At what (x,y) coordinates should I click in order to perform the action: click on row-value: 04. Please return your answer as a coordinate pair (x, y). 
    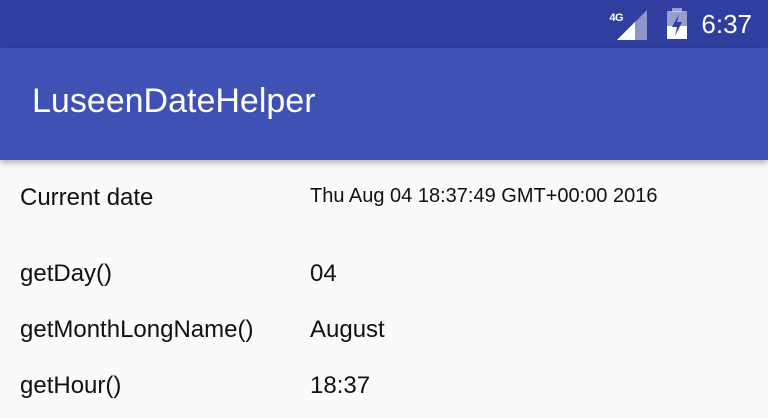
    Looking at the image, I should click on (323, 273).